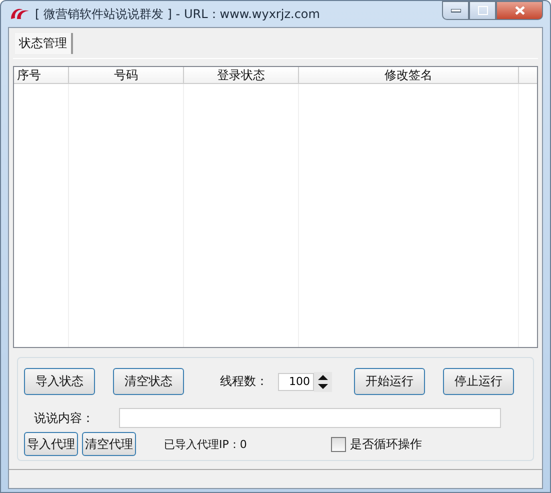  I want to click on spinner-arrows-icon, so click(323, 382).